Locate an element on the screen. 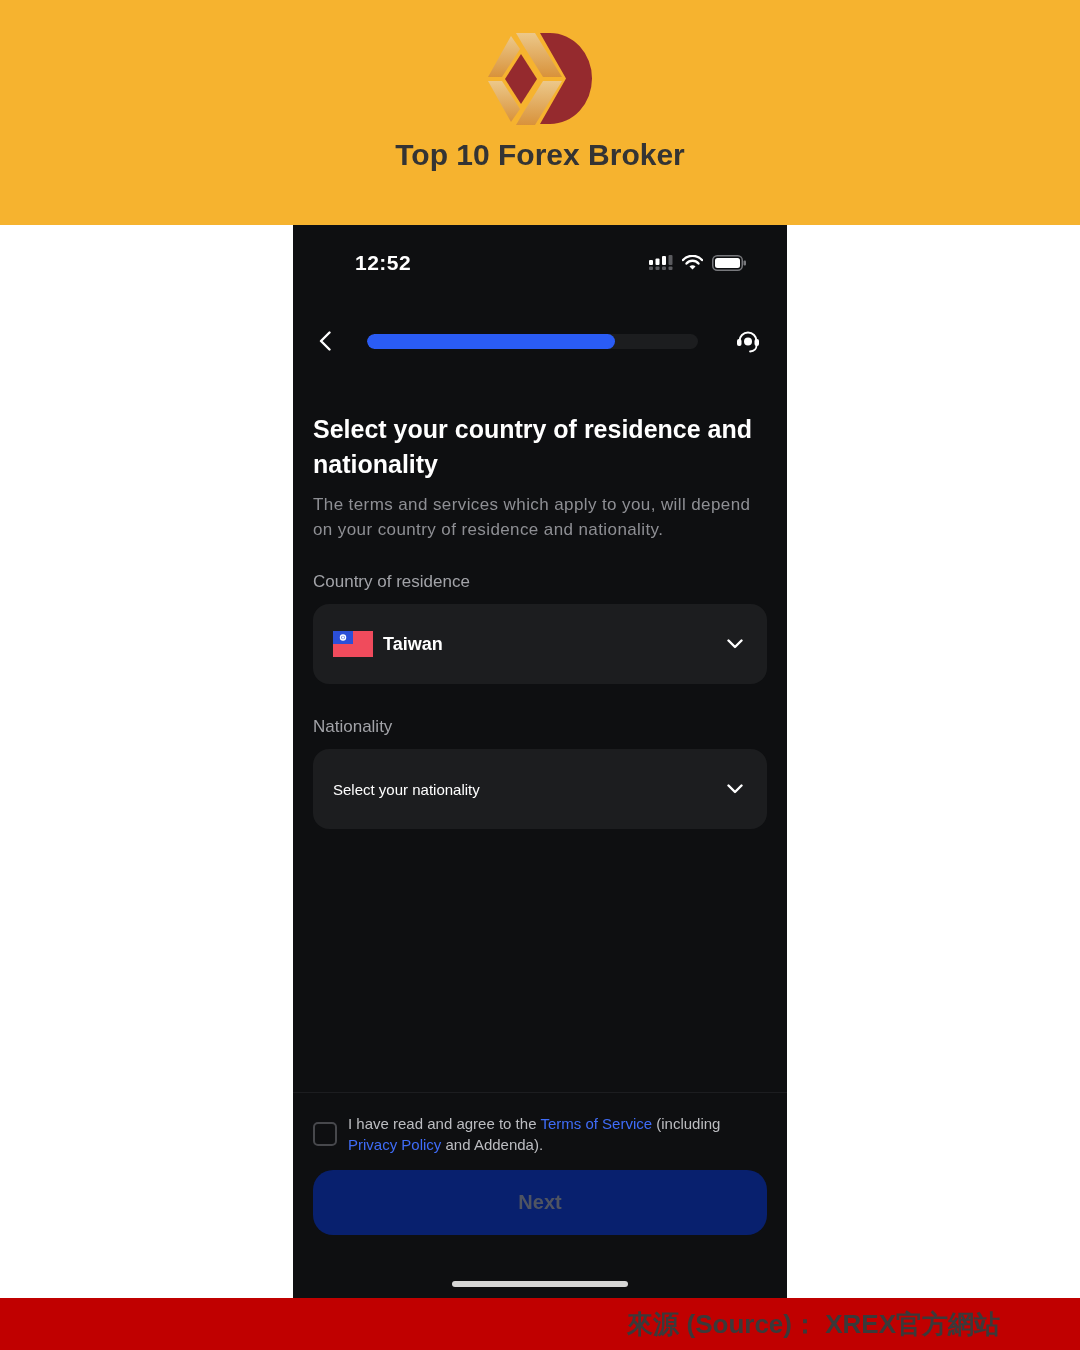 The image size is (1080, 1350). source-caption: 來源 (Source)： XREX官方網站 is located at coordinates (813, 1324).